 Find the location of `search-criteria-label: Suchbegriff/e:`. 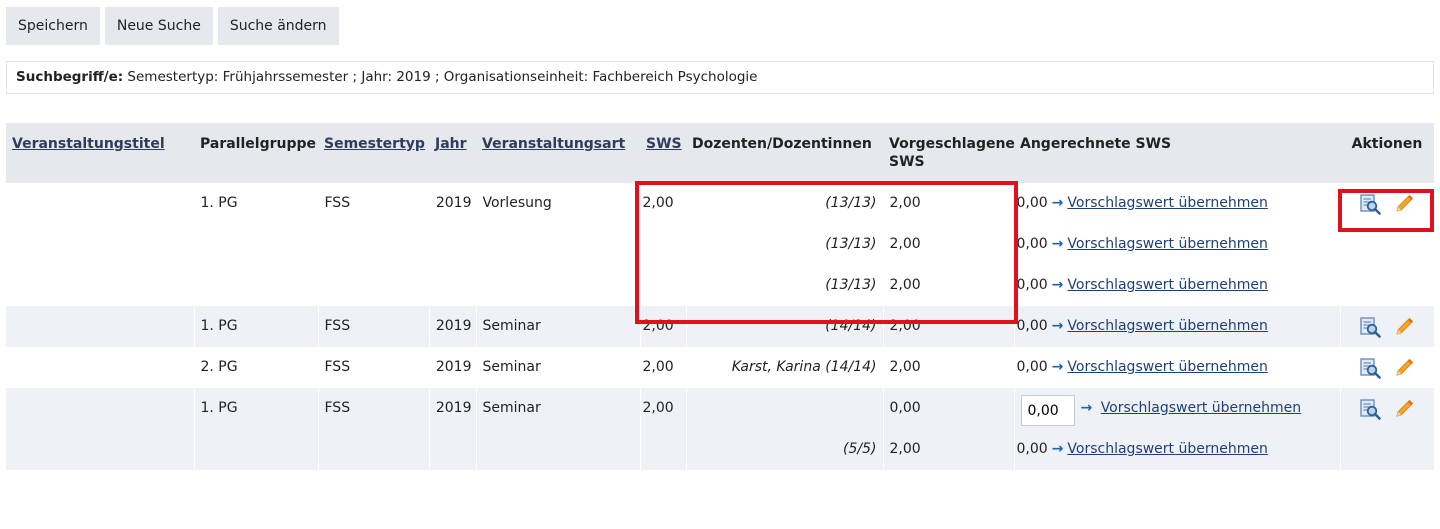

search-criteria-label: Suchbegriff/e: is located at coordinates (70, 77).